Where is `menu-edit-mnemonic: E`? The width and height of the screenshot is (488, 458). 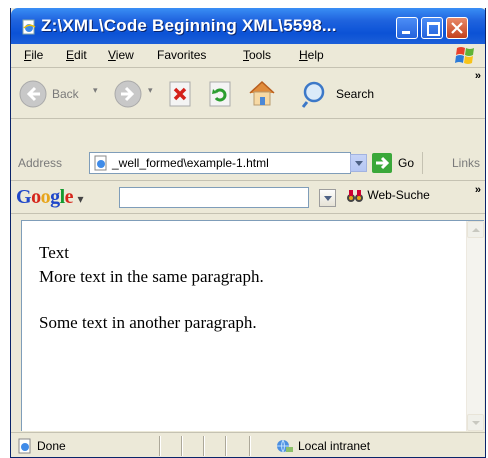 menu-edit-mnemonic: E is located at coordinates (70, 55).